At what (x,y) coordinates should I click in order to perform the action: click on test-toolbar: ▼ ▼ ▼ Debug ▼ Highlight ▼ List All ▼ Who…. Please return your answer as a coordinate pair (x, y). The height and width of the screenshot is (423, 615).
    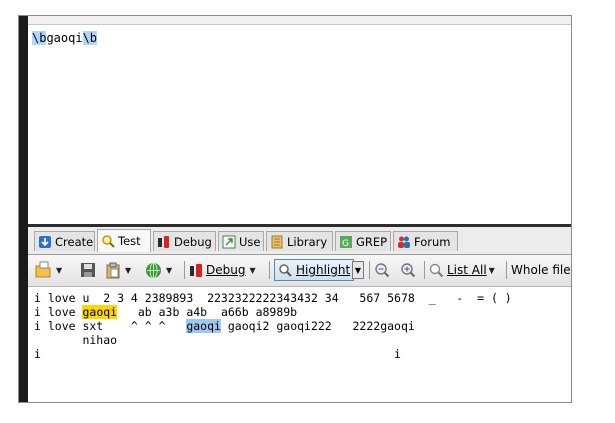
    Looking at the image, I should click on (299, 271).